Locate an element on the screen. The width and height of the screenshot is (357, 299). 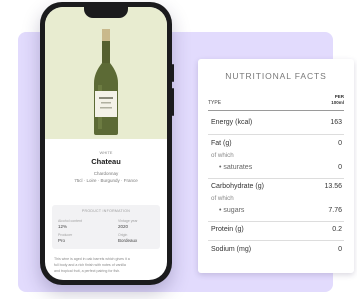
field-value: Pro is located at coordinates (62, 240).